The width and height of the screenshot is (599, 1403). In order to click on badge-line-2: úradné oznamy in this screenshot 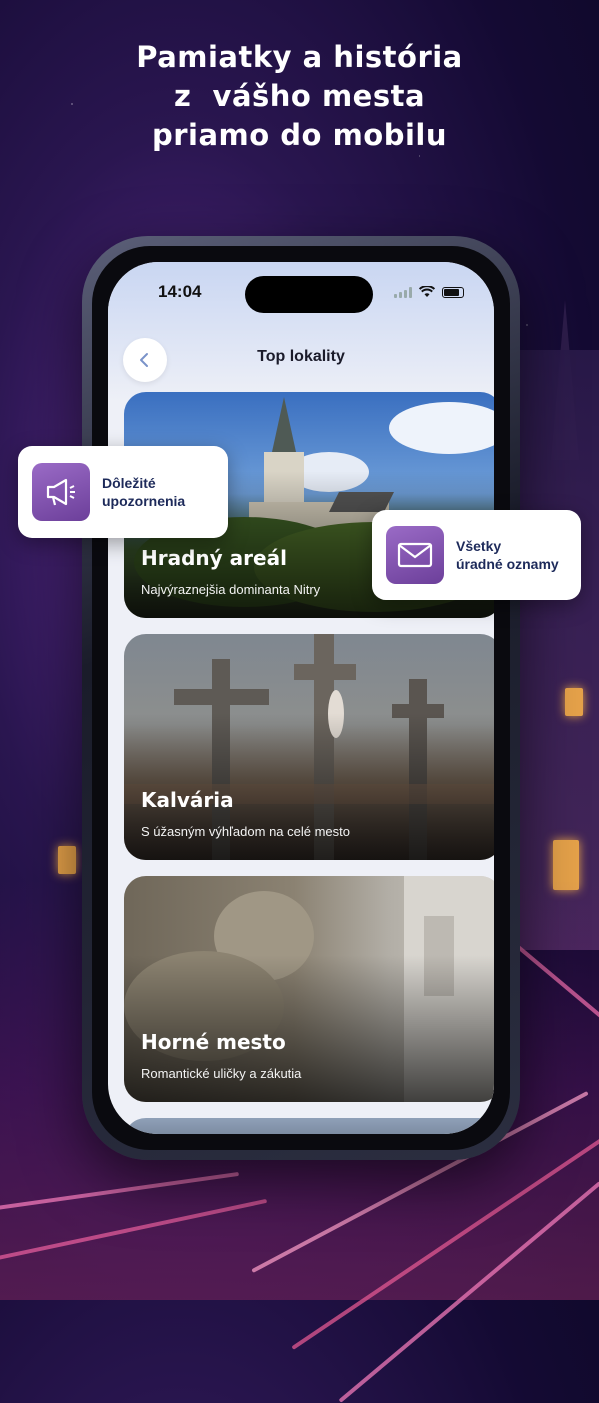, I will do `click(507, 564)`.